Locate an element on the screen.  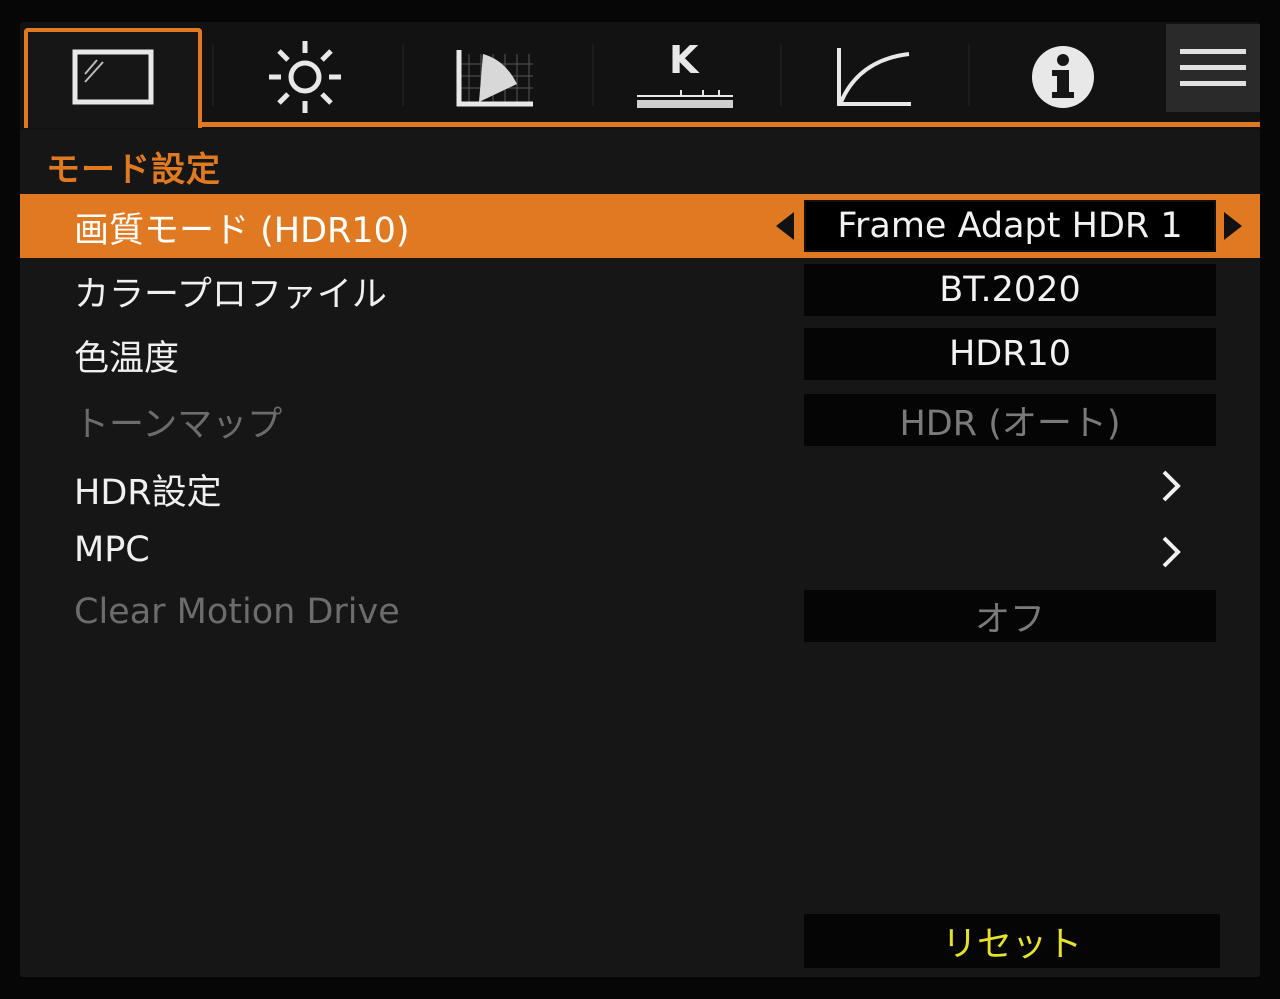
tab-info is located at coordinates (1063, 77).